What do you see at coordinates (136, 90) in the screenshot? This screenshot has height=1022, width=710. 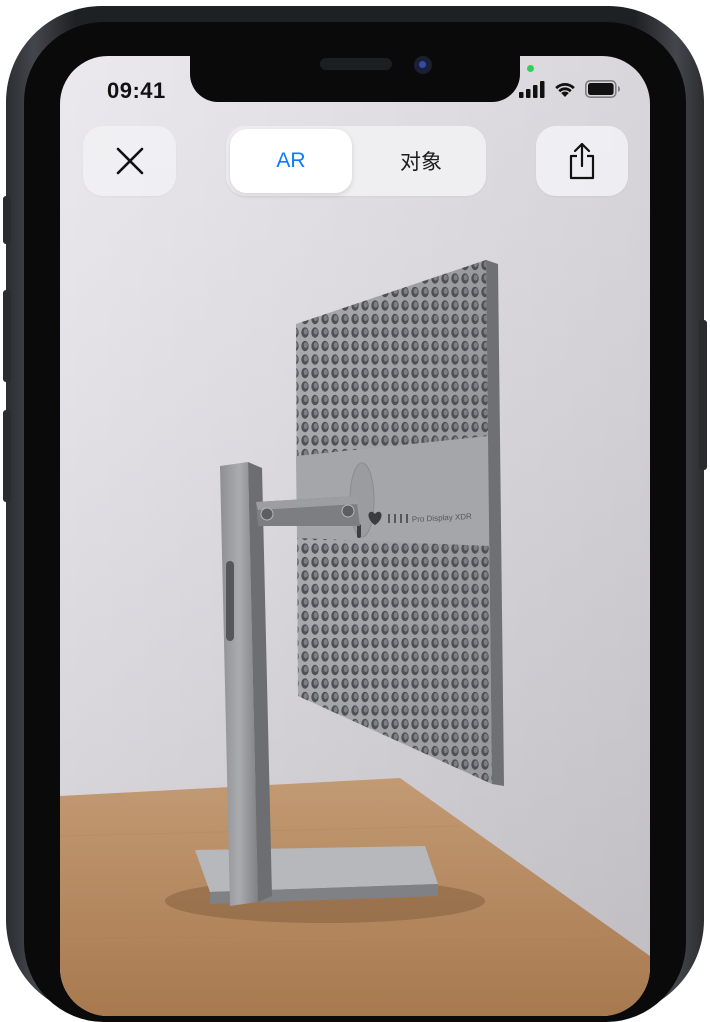 I see `status-time: 09:41` at bounding box center [136, 90].